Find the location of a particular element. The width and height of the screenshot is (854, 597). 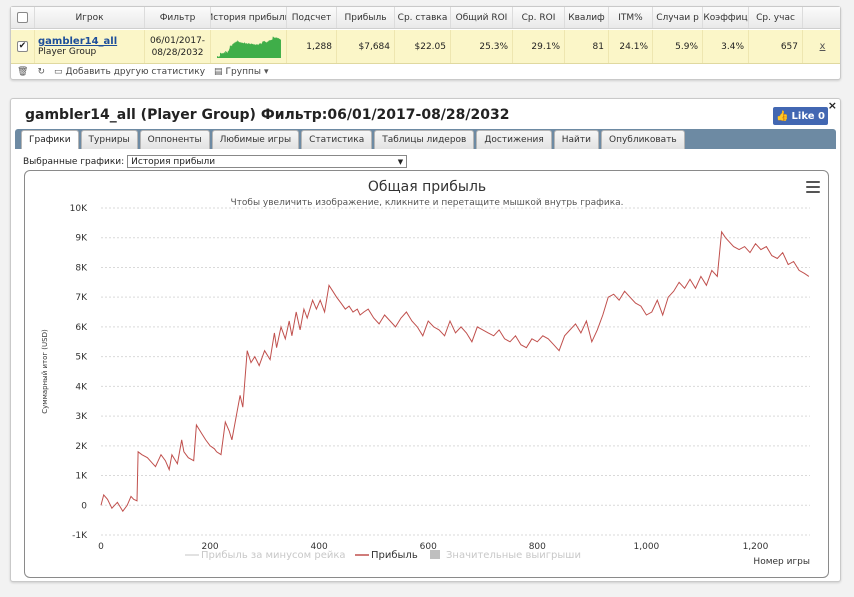

avg-participants-value: 657 is located at coordinates (776, 46).